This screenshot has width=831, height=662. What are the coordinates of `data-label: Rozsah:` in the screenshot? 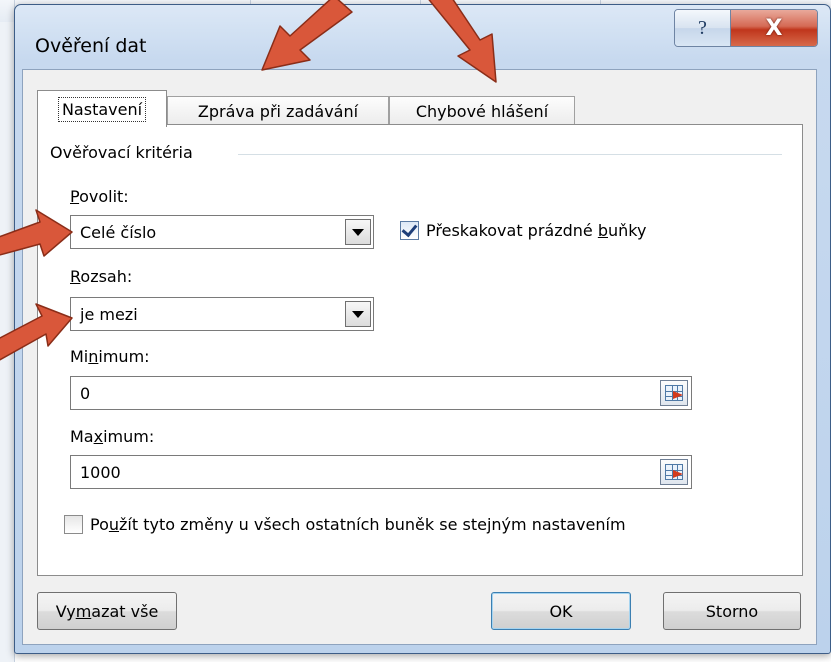 It's located at (101, 276).